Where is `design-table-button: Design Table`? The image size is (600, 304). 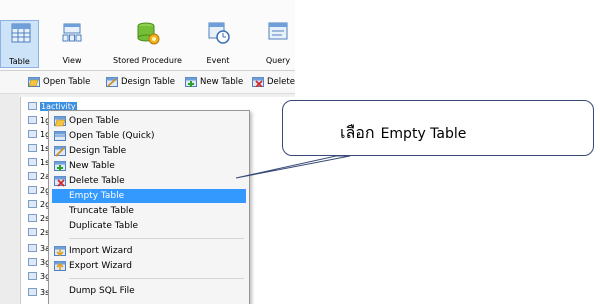
design-table-button: Design Table is located at coordinates (140, 81).